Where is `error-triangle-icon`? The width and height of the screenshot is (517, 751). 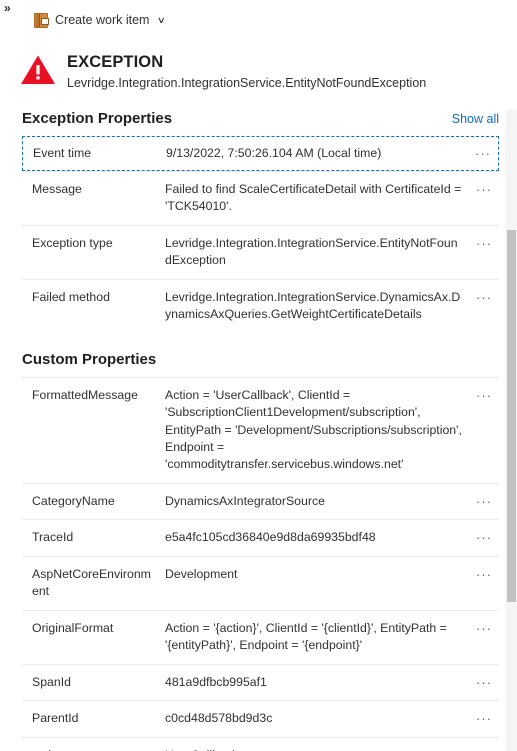
error-triangle-icon is located at coordinates (38, 70).